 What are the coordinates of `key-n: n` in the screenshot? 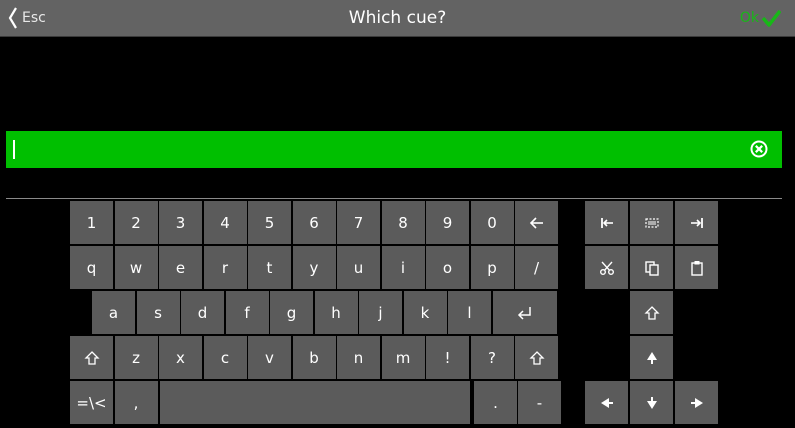 It's located at (358, 357).